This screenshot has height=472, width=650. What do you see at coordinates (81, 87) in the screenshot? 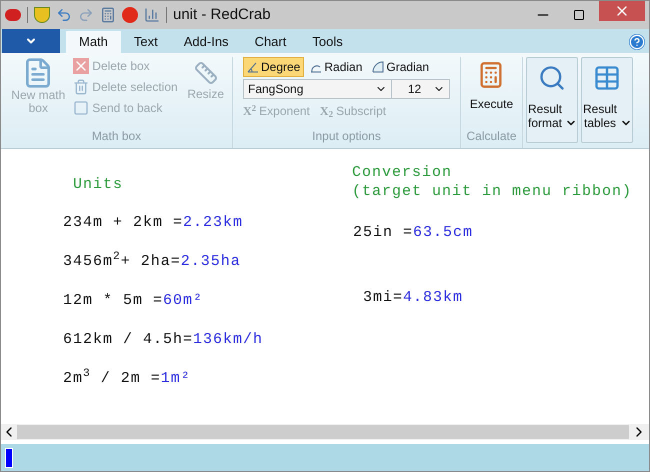
I see `trash-icon` at bounding box center [81, 87].